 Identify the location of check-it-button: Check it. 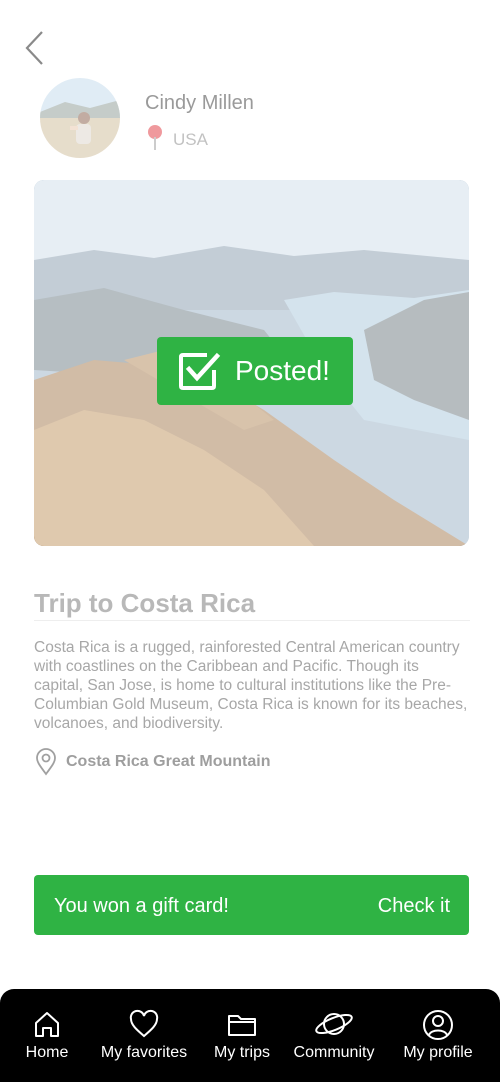
(414, 906).